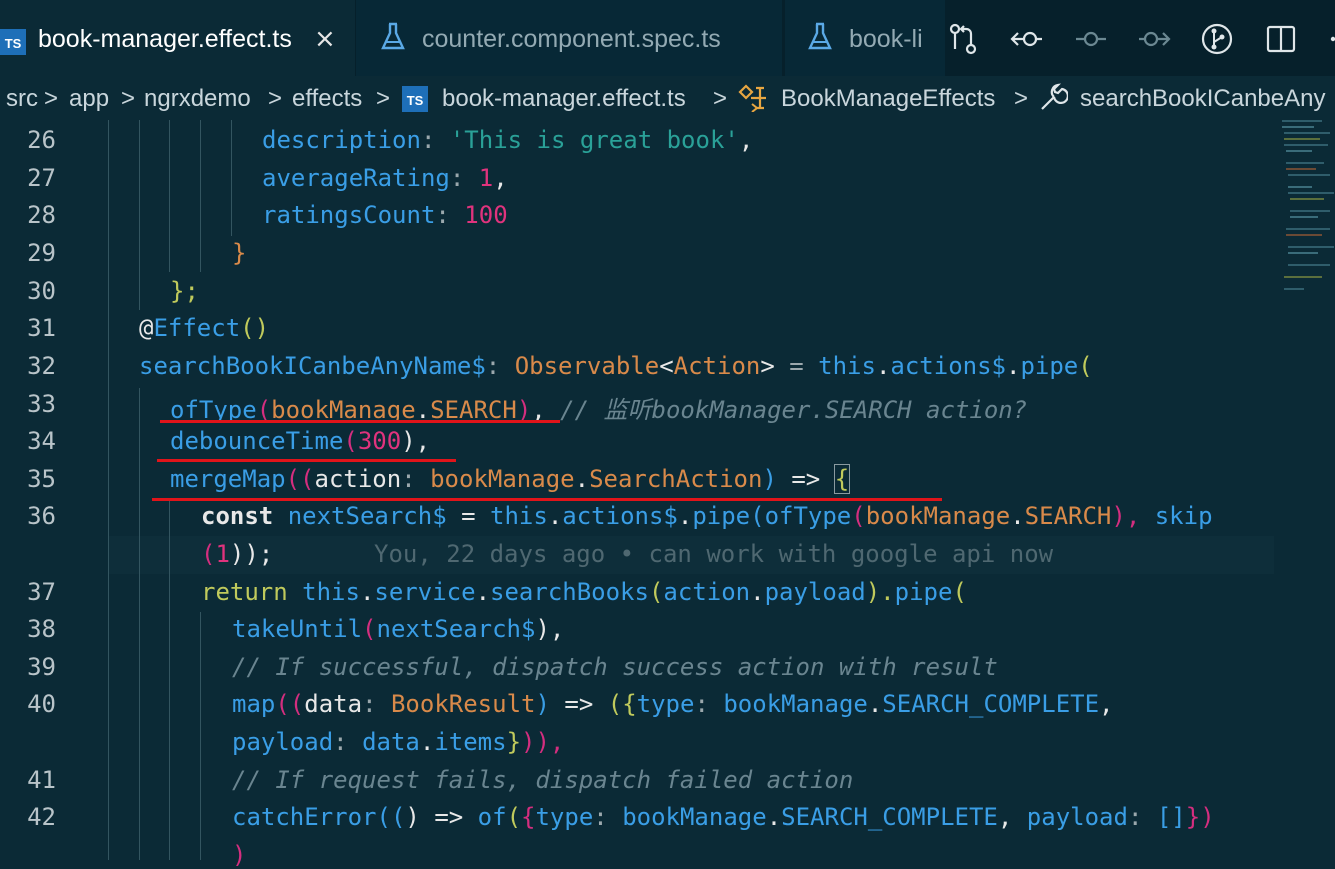 This screenshot has height=869, width=1335. I want to click on previous-change-icon, so click(1027, 39).